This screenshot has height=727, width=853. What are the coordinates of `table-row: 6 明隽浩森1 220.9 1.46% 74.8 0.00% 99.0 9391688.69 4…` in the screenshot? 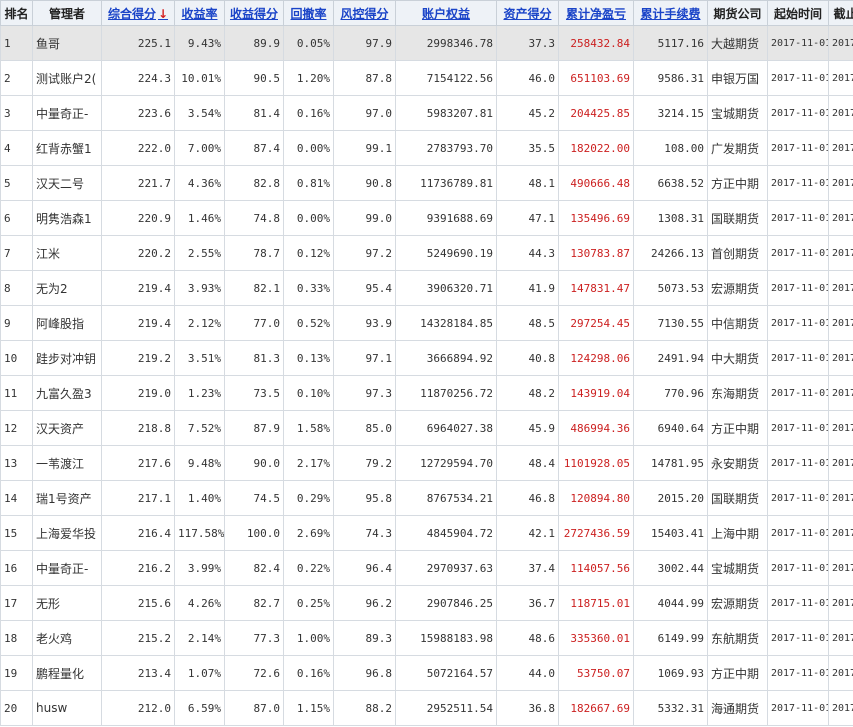 It's located at (426, 218).